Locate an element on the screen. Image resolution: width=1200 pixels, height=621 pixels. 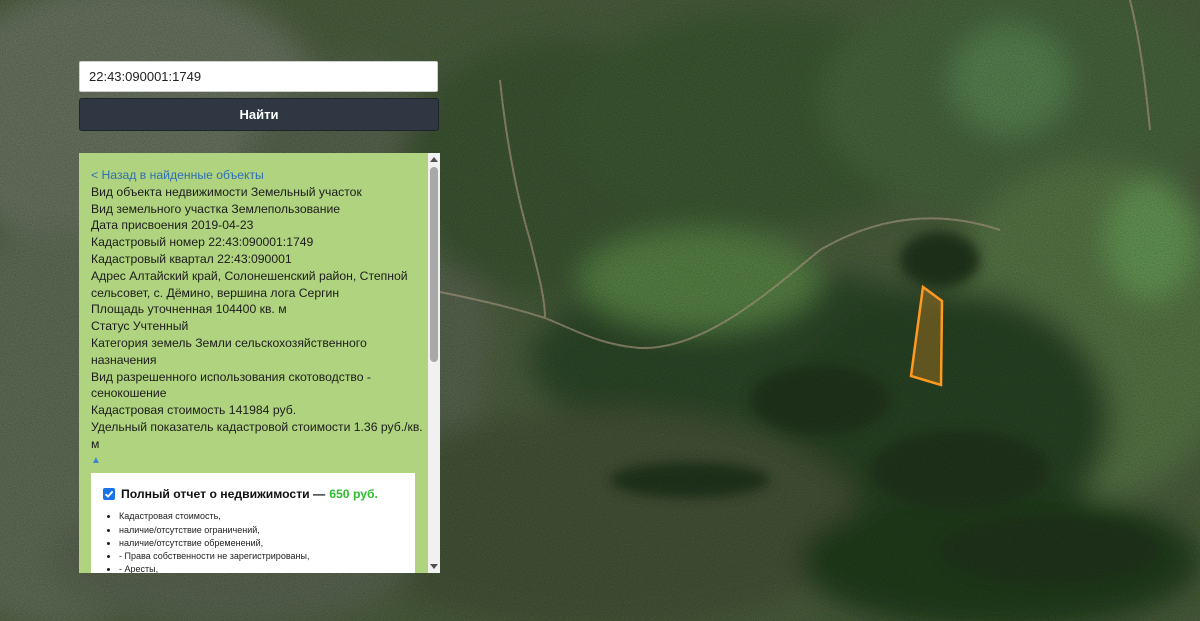
report-item: - Аресты, is located at coordinates (267, 568).